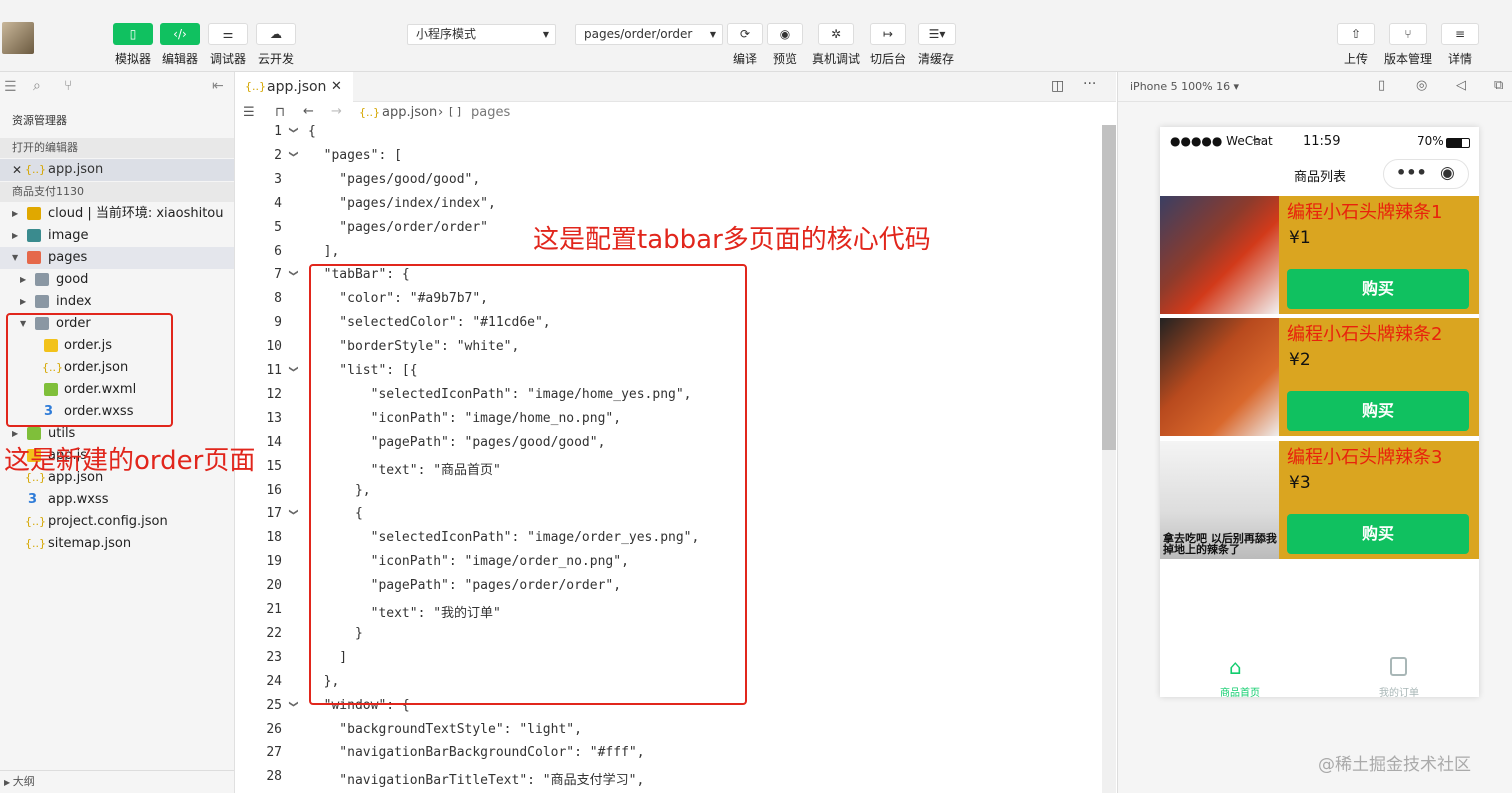 The width and height of the screenshot is (1512, 794). Describe the element at coordinates (476, 781) in the screenshot. I see `code-line: "navigationBarTitleText": "商品支付学习",` at that location.